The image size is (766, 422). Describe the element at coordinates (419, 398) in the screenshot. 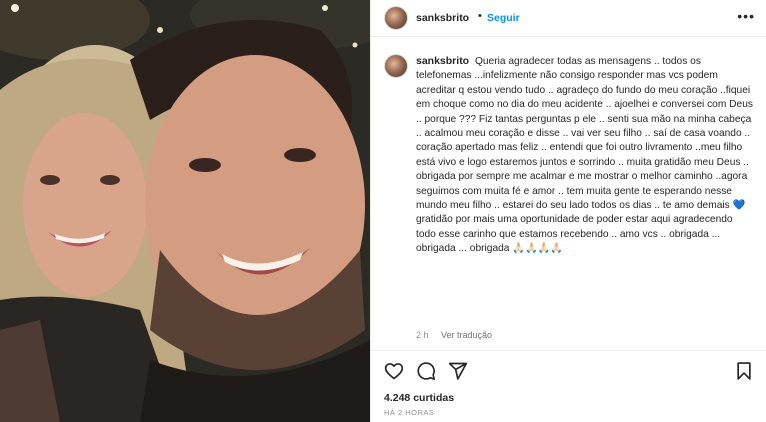

I see `likes-count: 4.248 curtidas` at that location.